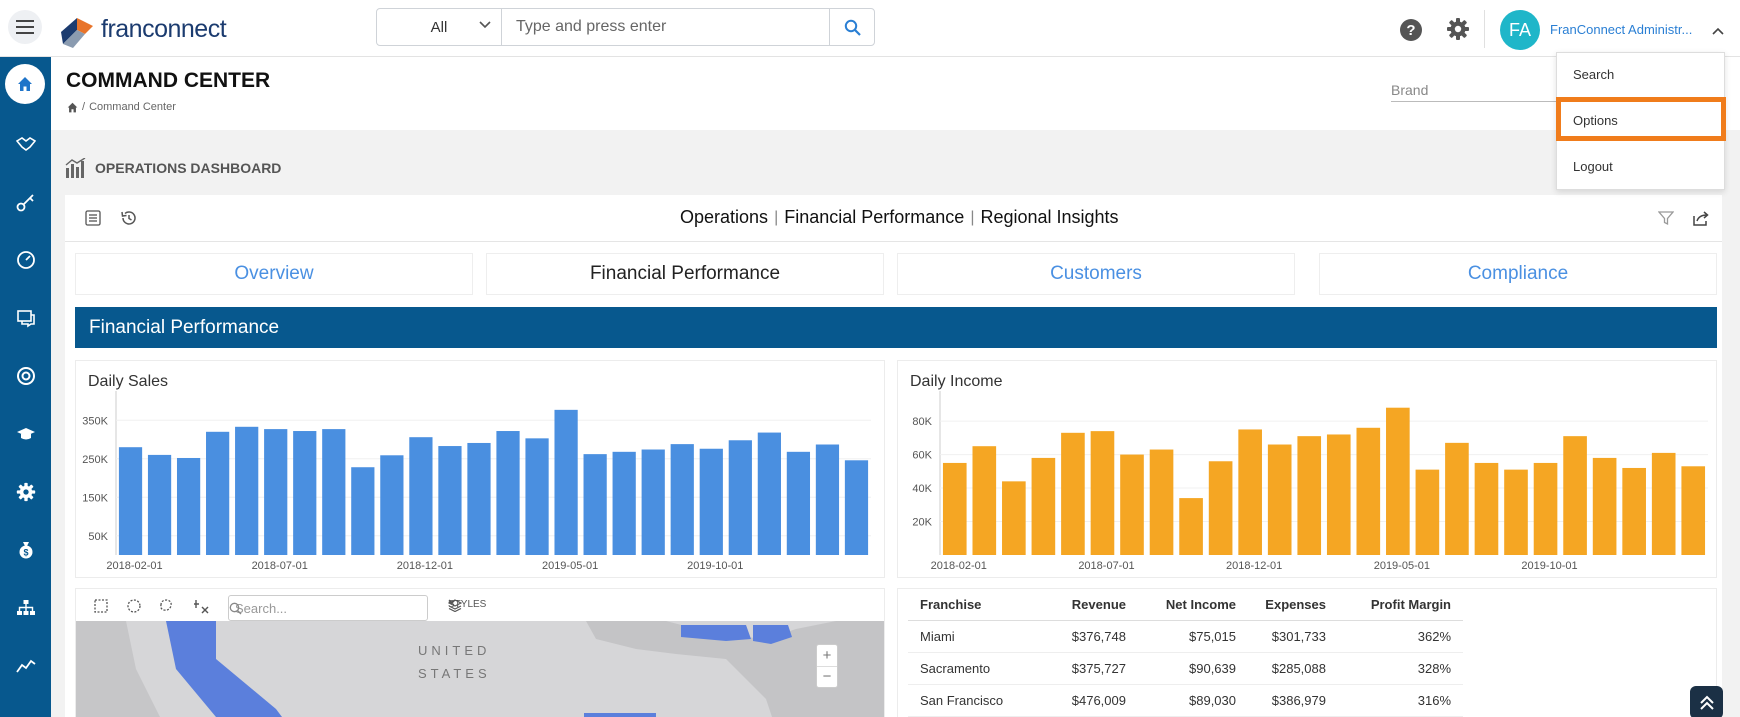 The image size is (1740, 717). I want to click on franconnect-logo: franconnect, so click(141, 29).